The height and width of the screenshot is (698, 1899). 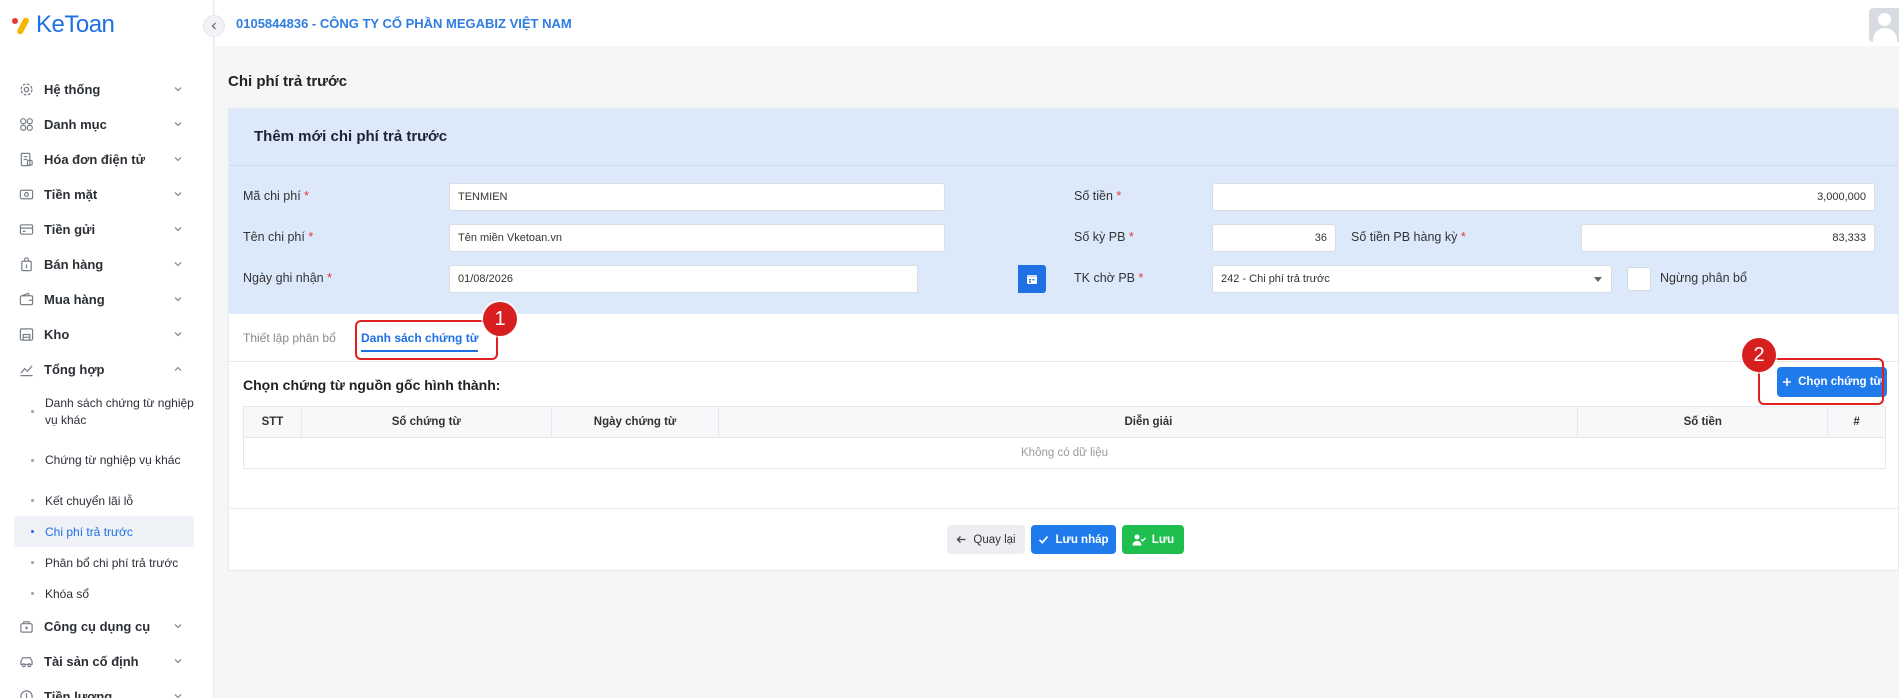 What do you see at coordinates (1412, 279) in the screenshot?
I see `tk-cho-pb-select: 242 - Chi phí trả trước` at bounding box center [1412, 279].